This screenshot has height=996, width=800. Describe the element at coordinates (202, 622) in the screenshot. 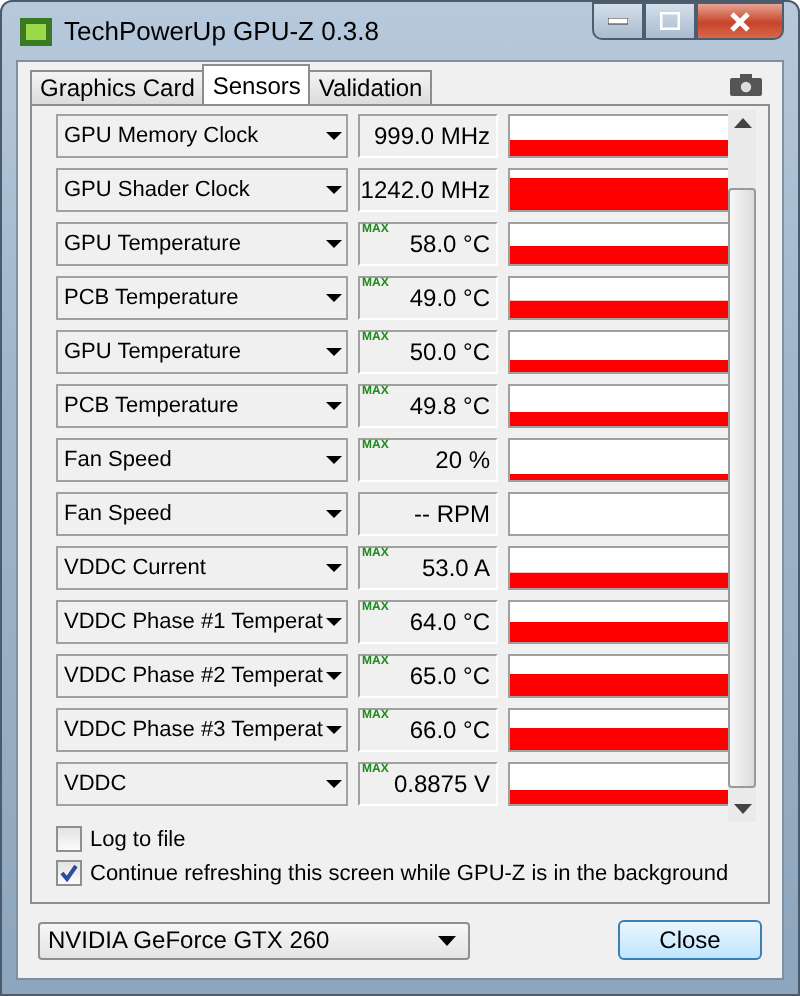

I see `sensor-dropdown: VDDC Phase #1 Temperat` at that location.